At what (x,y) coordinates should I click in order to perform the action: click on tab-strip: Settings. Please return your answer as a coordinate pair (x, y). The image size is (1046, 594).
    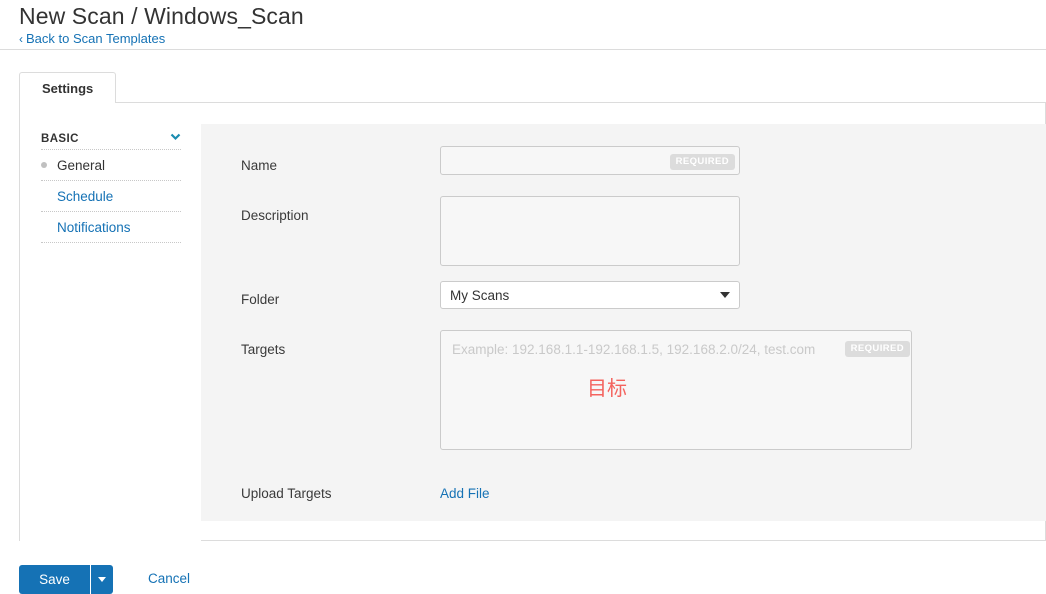
    Looking at the image, I should click on (532, 88).